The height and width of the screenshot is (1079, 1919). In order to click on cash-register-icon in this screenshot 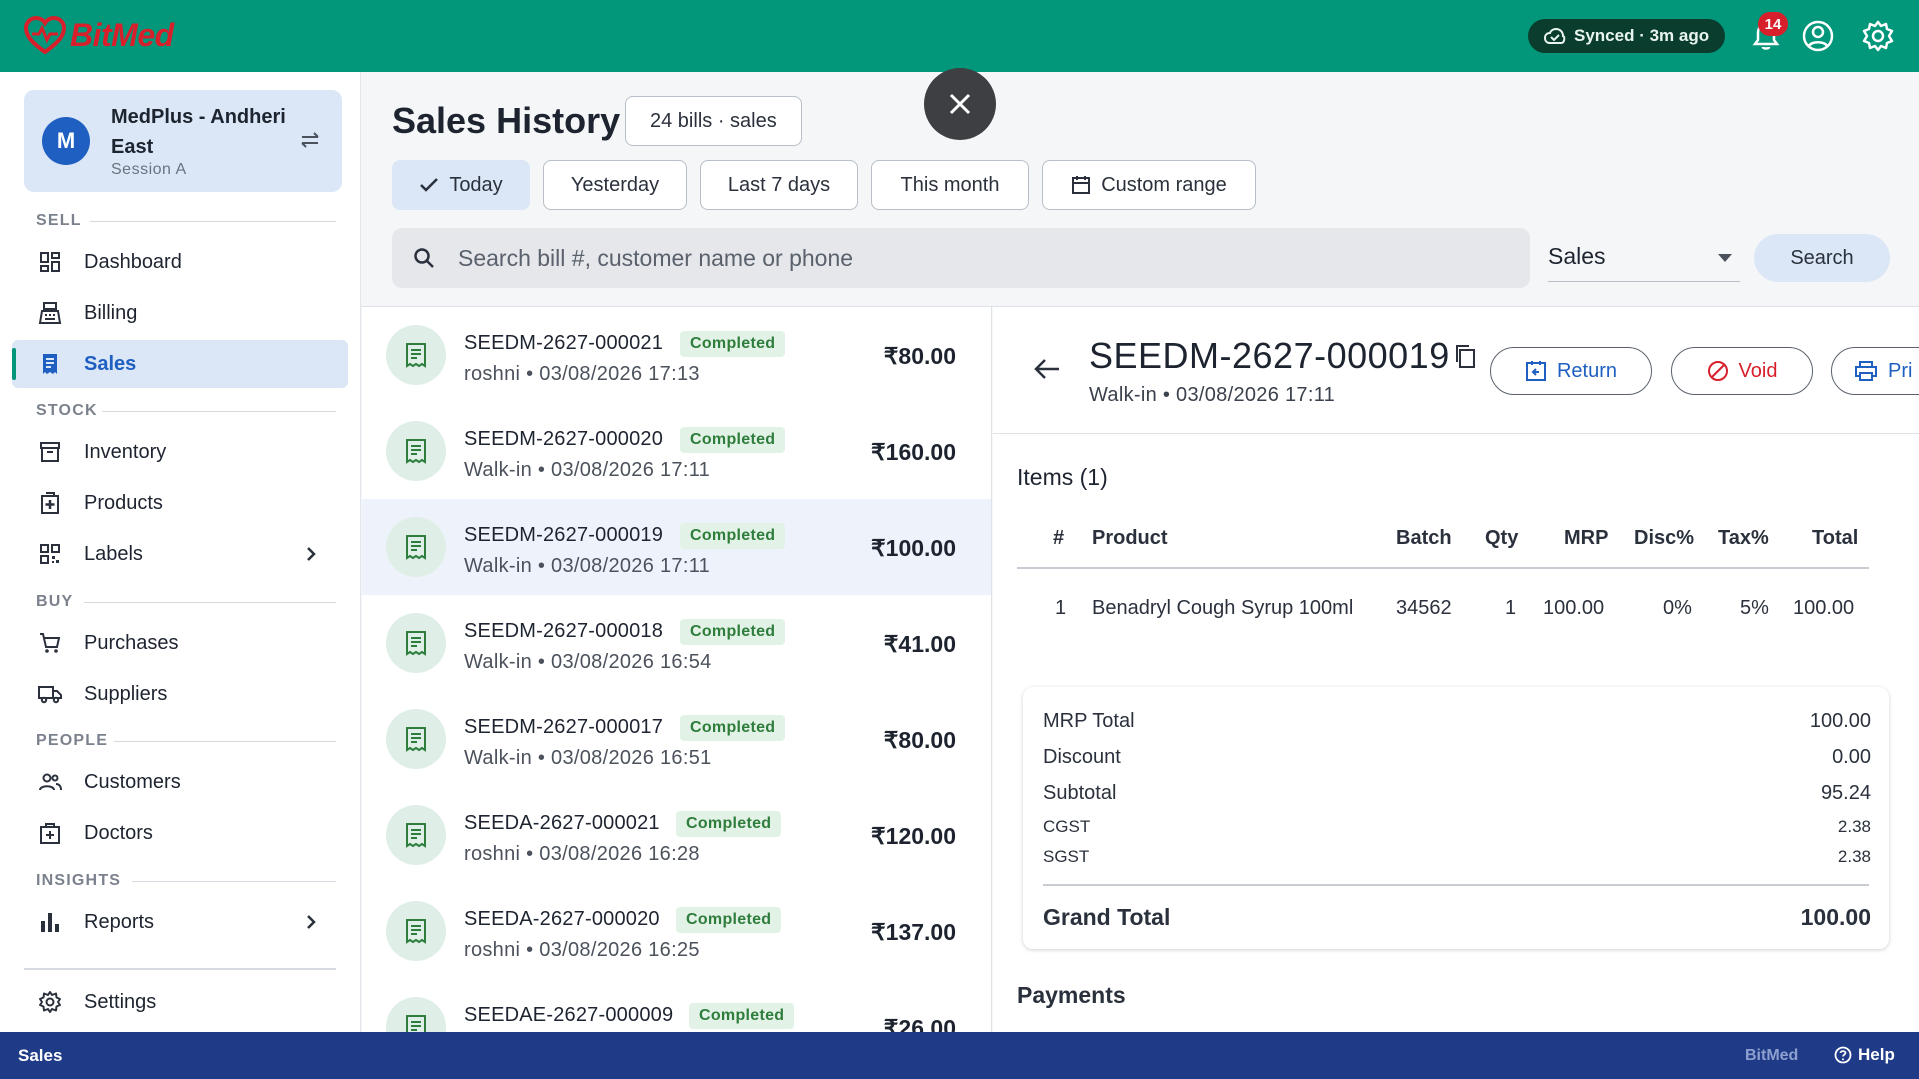, I will do `click(50, 313)`.